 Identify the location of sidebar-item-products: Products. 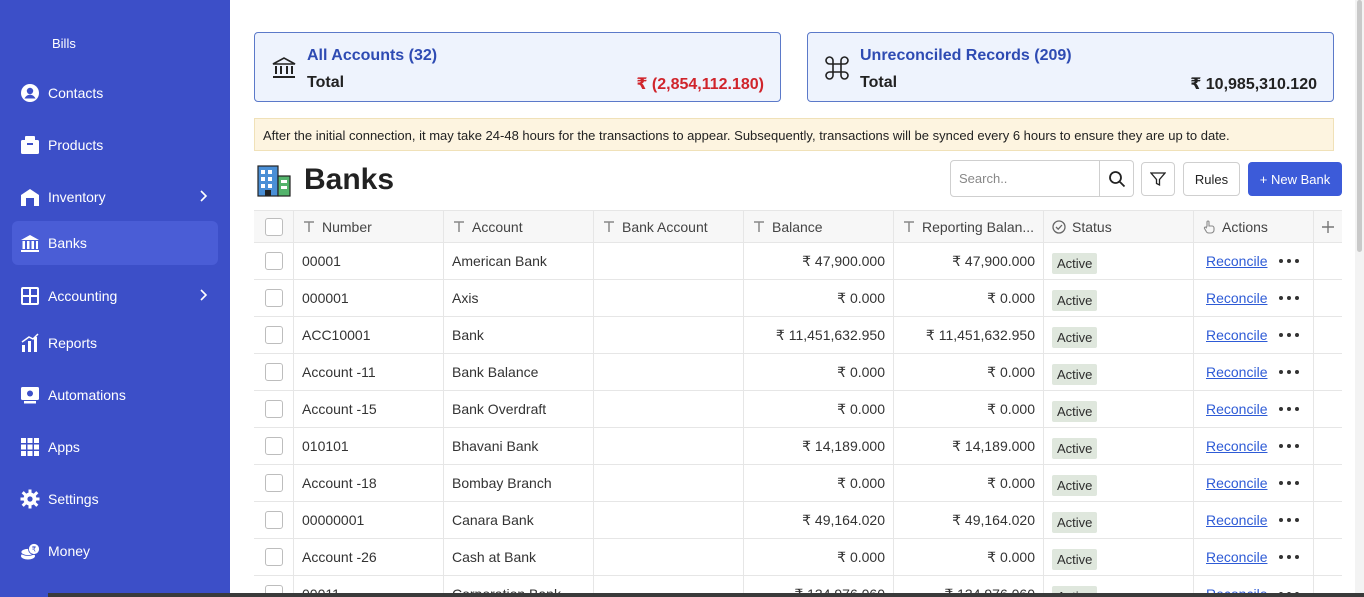
(115, 145).